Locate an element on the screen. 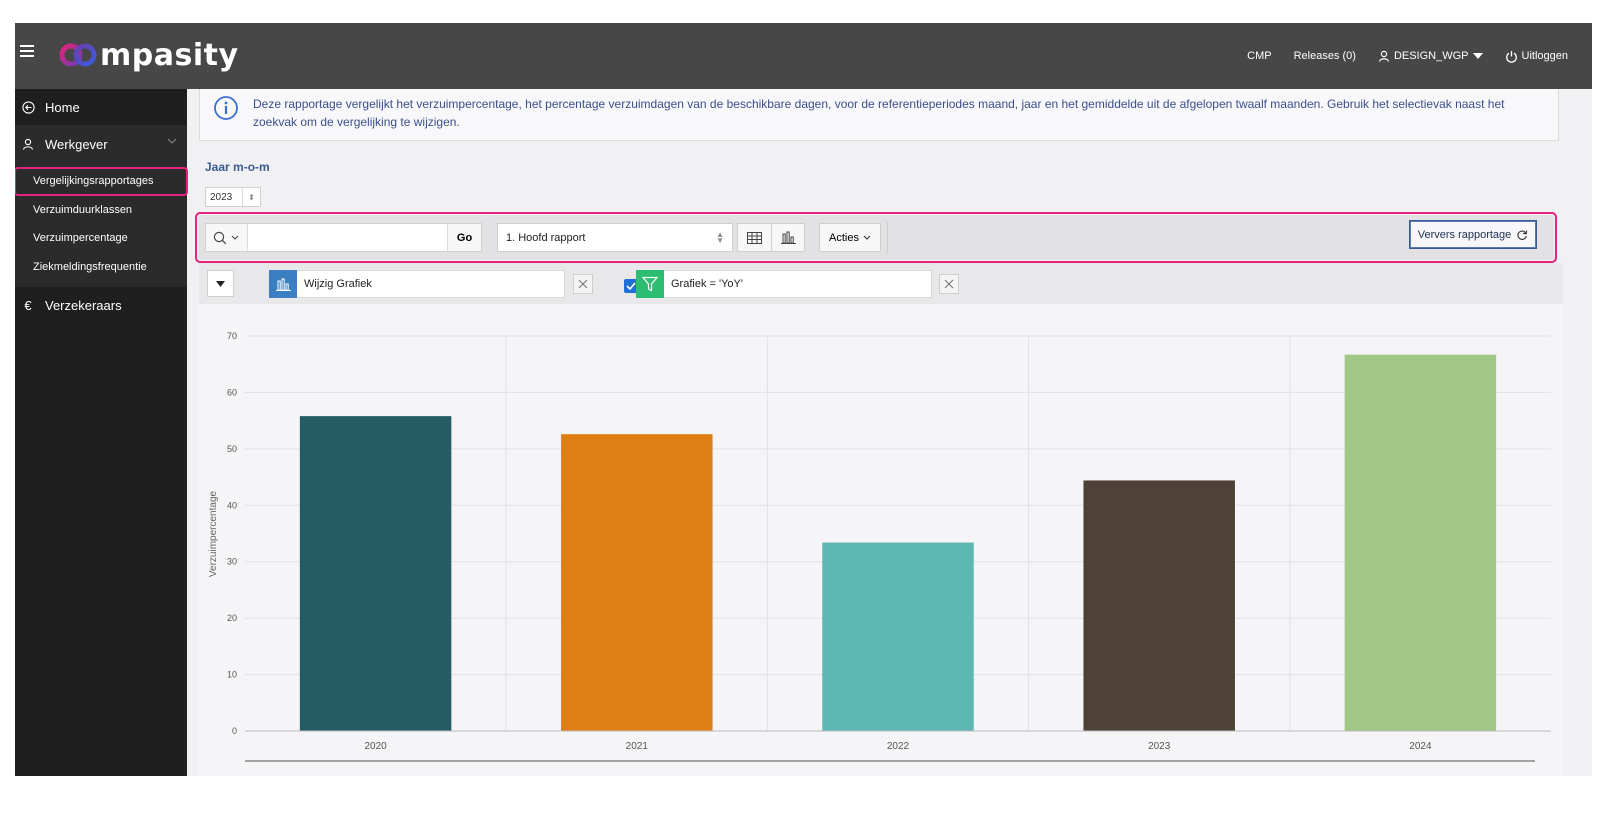 The width and height of the screenshot is (1606, 826). select-arrows-icon: ▲ ▼ is located at coordinates (720, 237).